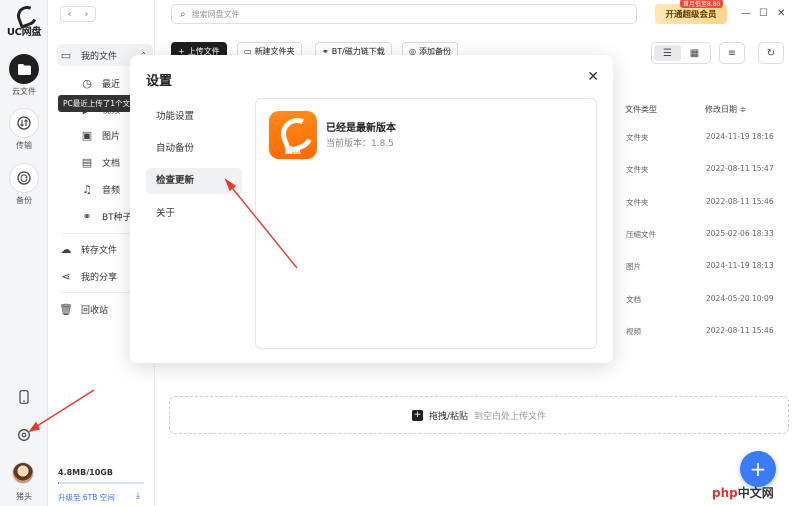  I want to click on document-icon: ▤, so click(87, 162).